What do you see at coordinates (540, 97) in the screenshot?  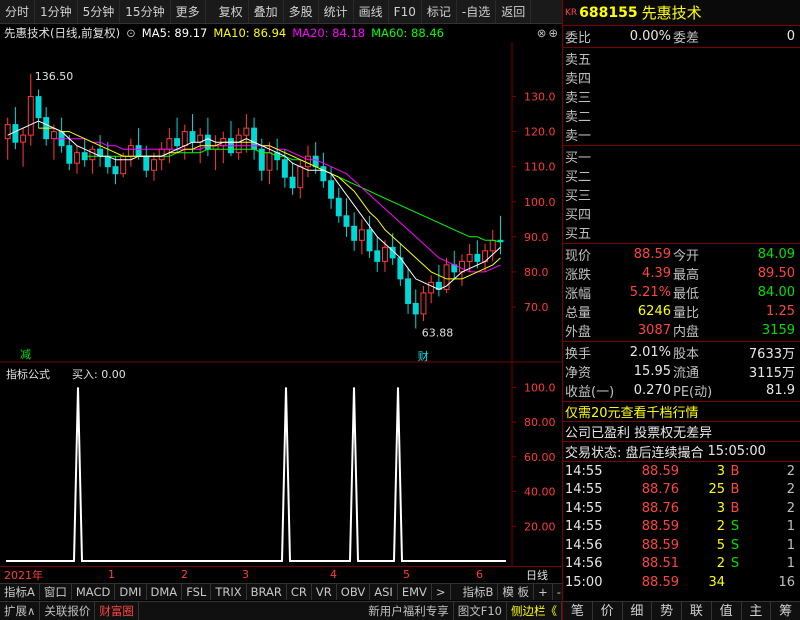 I see `y-tick-label: 130.0` at bounding box center [540, 97].